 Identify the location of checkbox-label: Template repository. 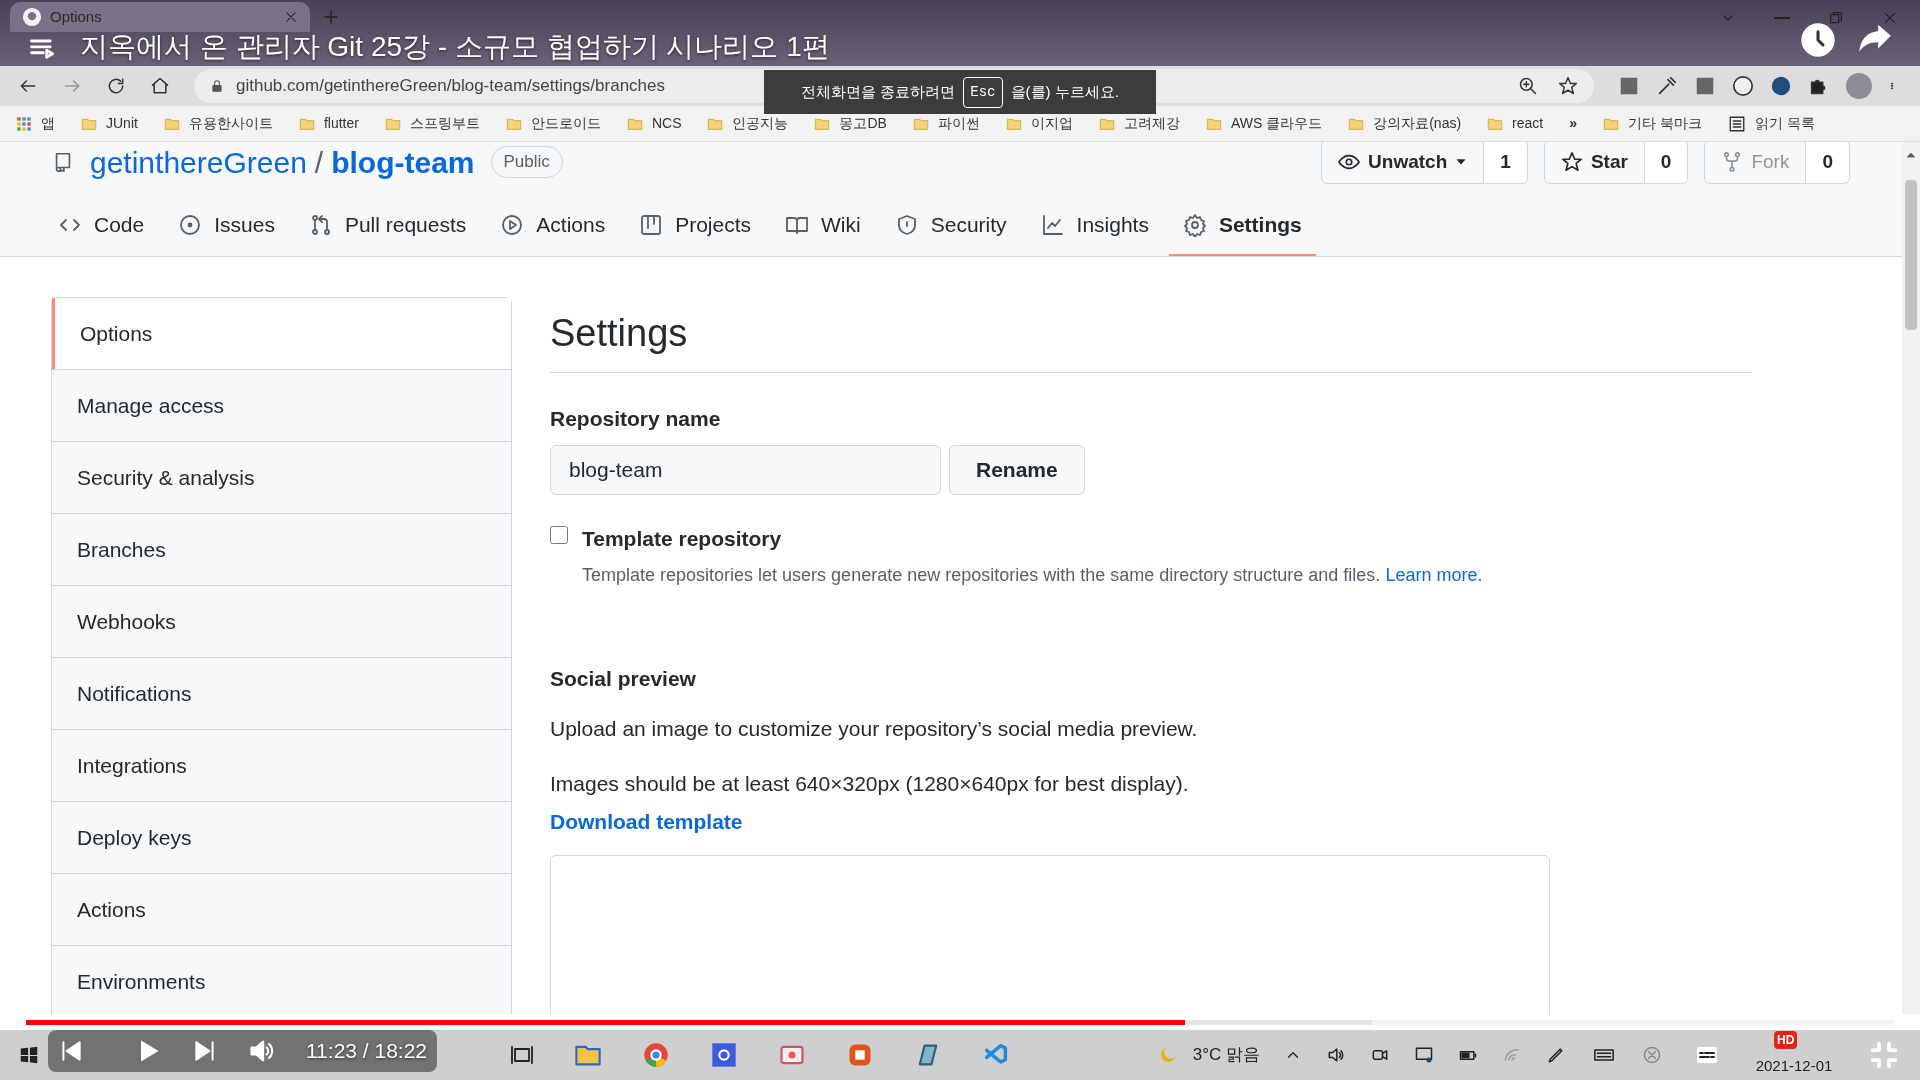
(682, 538).